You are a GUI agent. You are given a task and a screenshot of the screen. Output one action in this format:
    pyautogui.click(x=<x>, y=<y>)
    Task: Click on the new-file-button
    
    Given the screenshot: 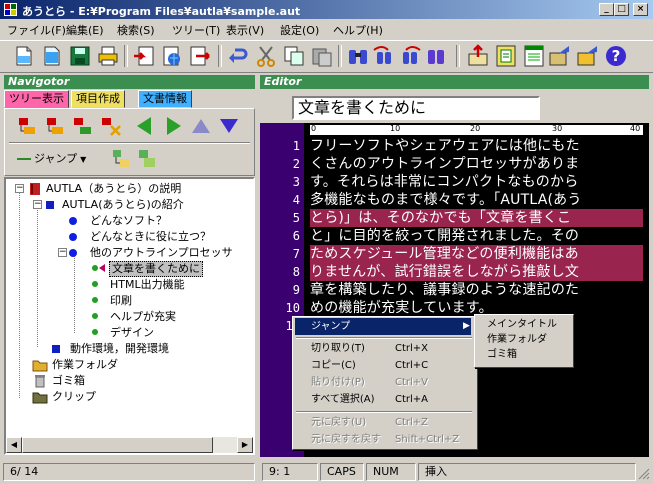 What is the action you would take?
    pyautogui.click(x=24, y=56)
    